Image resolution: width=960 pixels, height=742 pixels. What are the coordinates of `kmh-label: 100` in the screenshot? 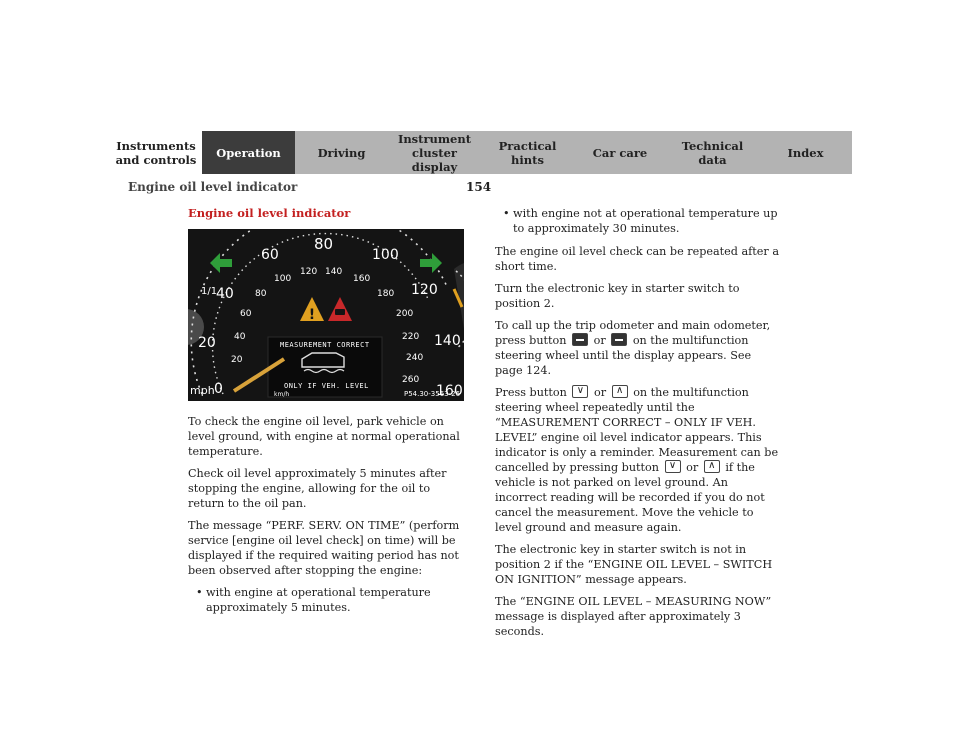 It's located at (283, 279).